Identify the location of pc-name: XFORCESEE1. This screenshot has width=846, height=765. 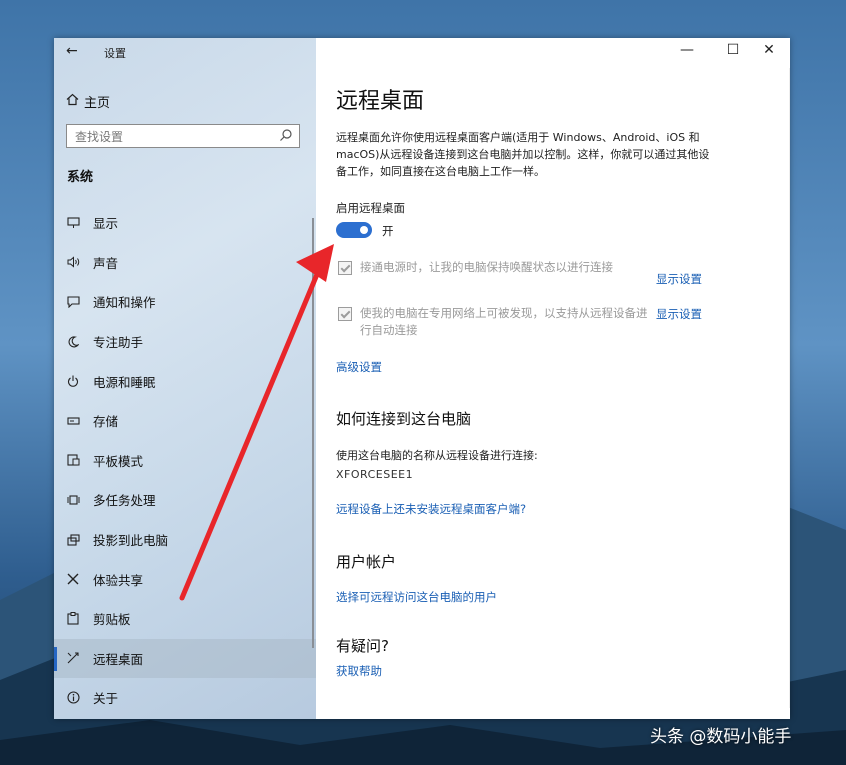
(375, 474).